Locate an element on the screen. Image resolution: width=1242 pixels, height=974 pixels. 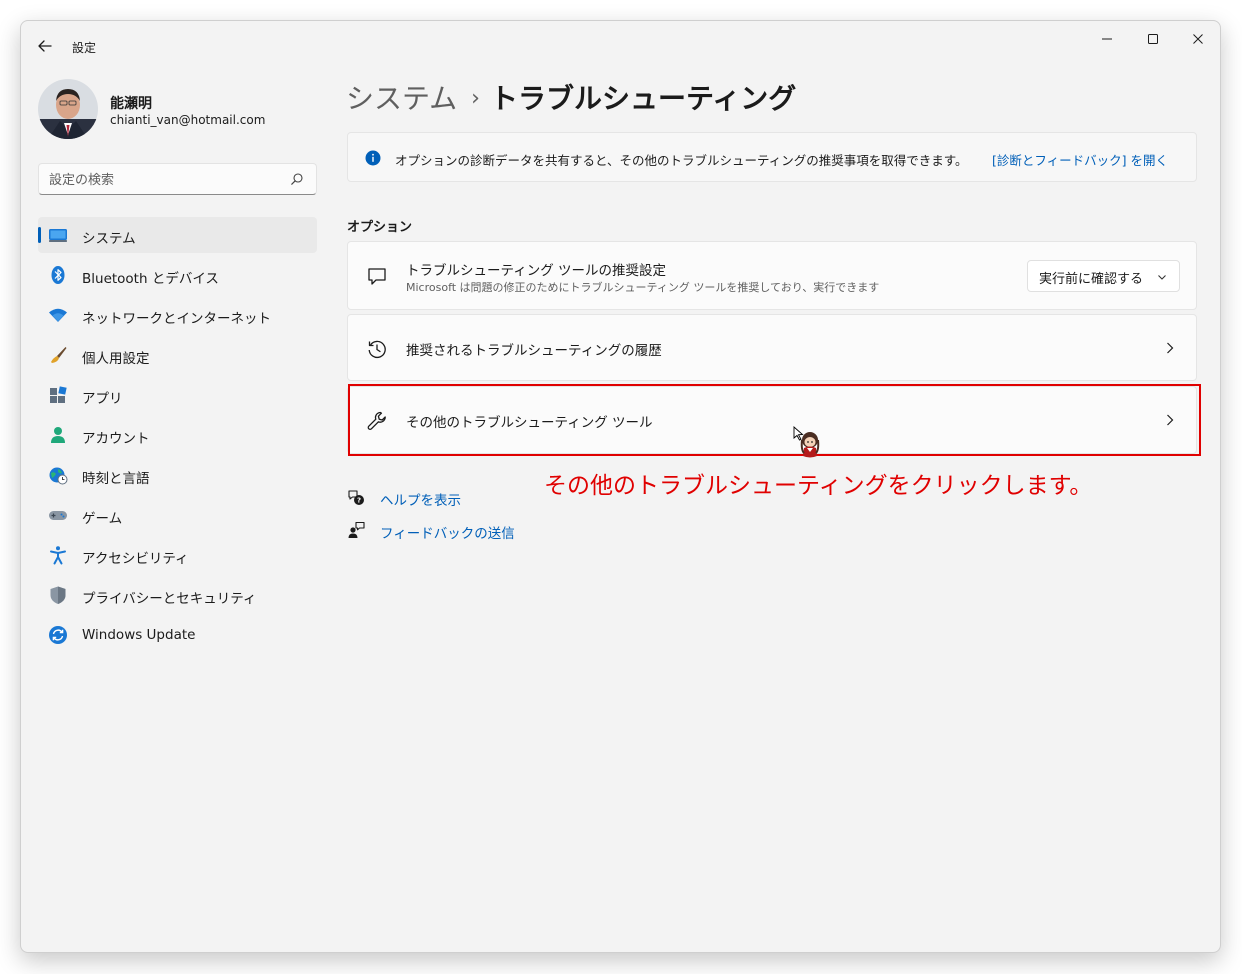
sidebar-item-label: システム is located at coordinates (109, 239).